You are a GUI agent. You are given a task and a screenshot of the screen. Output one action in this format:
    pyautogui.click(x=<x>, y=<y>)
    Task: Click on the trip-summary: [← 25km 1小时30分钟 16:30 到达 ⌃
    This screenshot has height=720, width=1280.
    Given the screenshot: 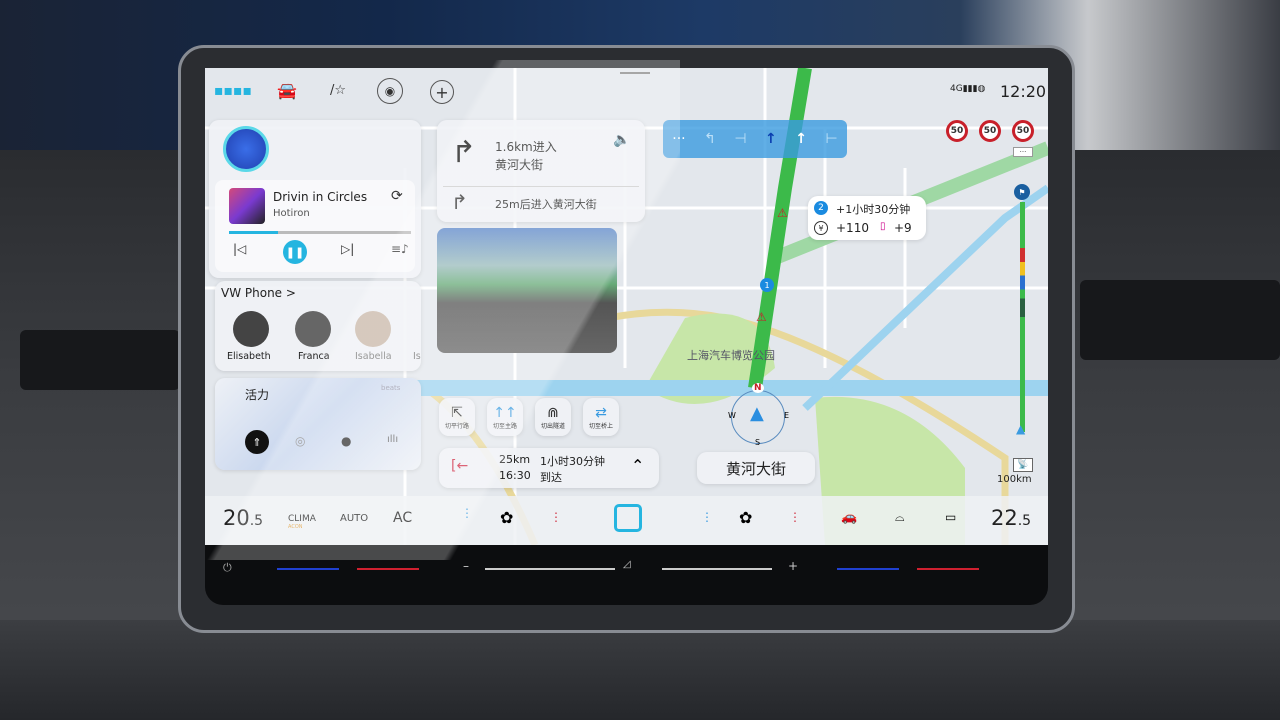 What is the action you would take?
    pyautogui.click(x=549, y=468)
    